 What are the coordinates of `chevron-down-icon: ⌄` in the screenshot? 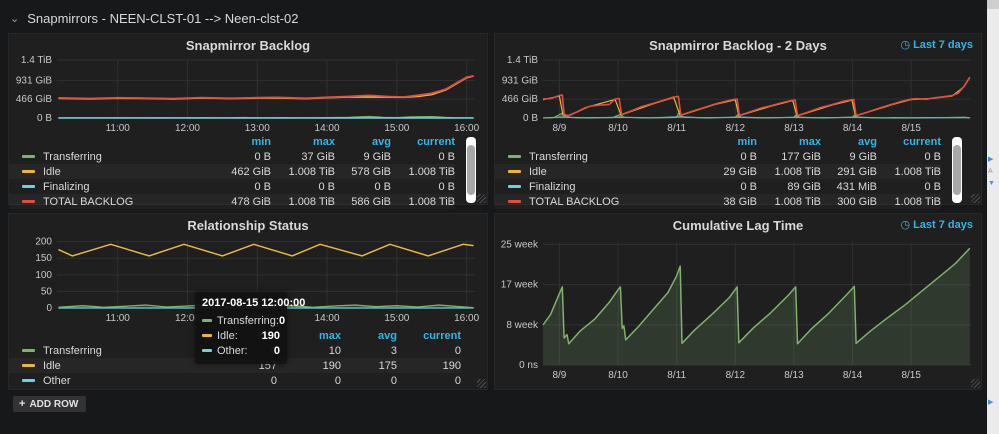 It's located at (14, 18).